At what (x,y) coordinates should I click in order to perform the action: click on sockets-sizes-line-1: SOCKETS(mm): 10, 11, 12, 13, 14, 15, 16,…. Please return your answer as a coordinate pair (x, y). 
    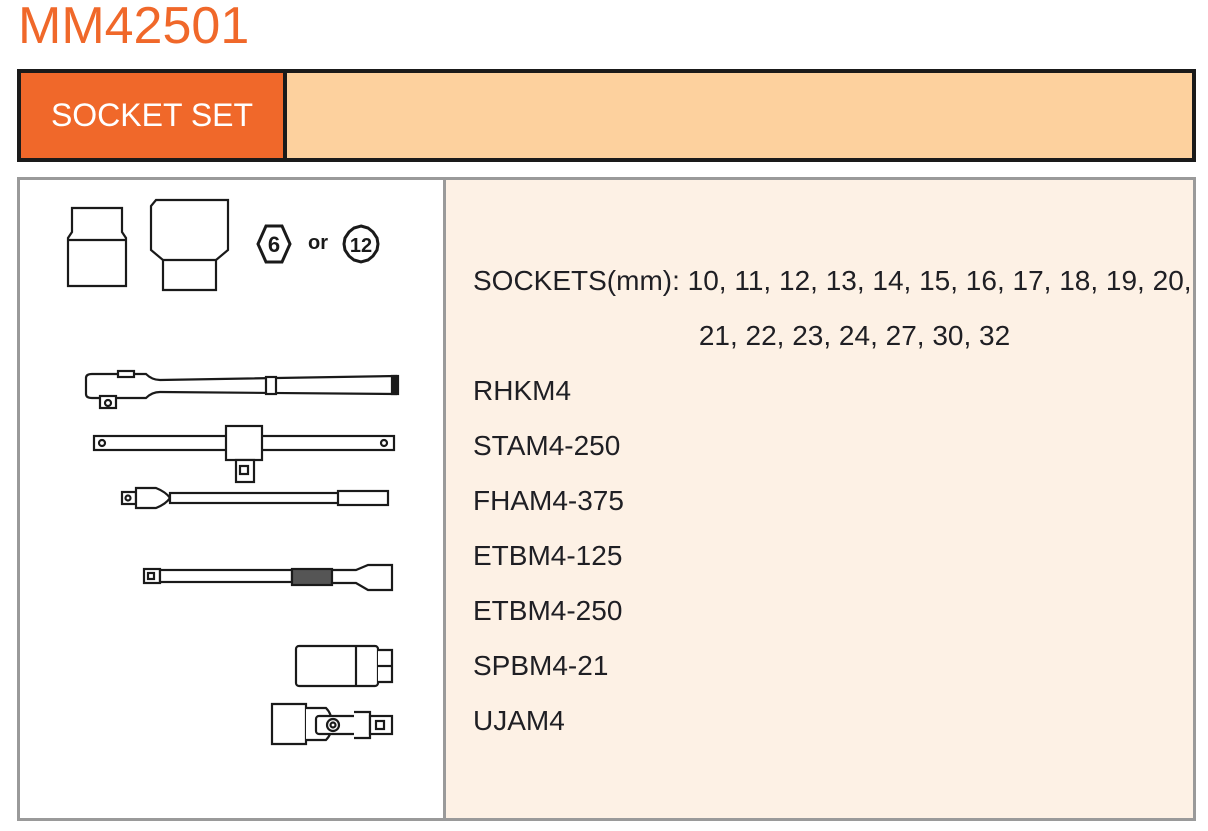
    Looking at the image, I should click on (832, 280).